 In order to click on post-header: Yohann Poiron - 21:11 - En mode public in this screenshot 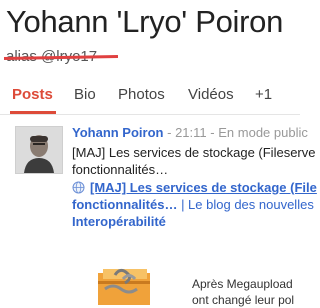, I will do `click(190, 132)`.